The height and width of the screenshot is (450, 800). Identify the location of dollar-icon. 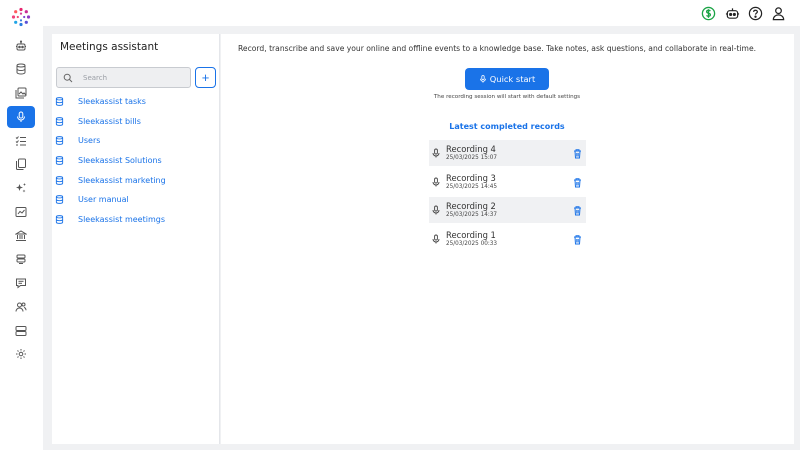
(708, 13).